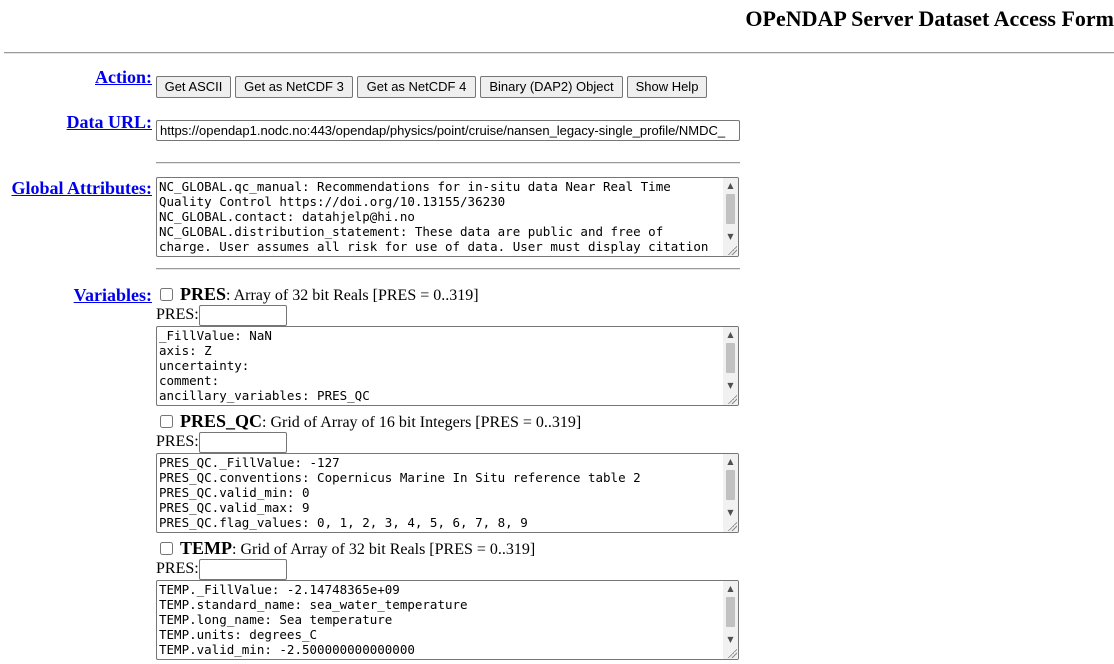 This screenshot has width=1114, height=664. I want to click on global-attributes-label: Global Attributes:, so click(81, 188).